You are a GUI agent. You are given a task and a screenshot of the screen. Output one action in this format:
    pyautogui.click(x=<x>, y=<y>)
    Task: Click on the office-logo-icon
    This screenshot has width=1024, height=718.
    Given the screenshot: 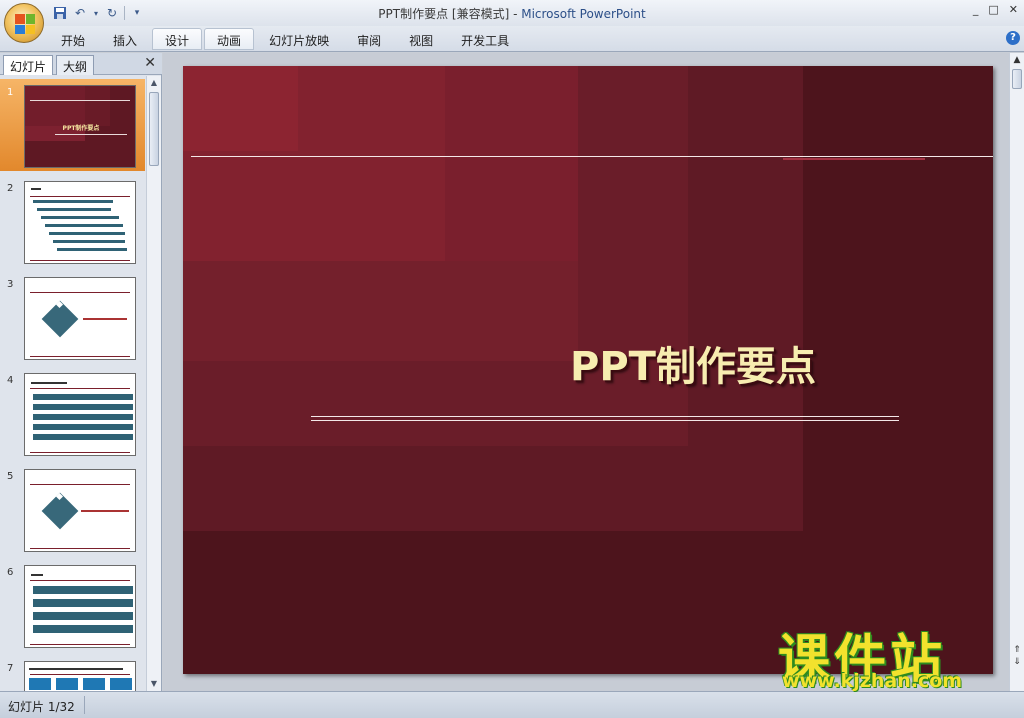 What is the action you would take?
    pyautogui.click(x=25, y=24)
    